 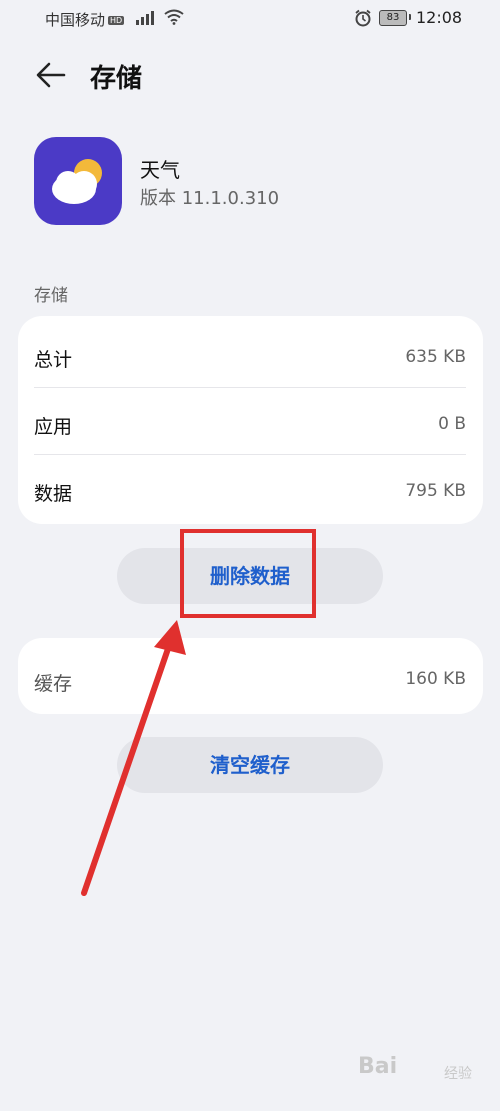 I want to click on watermark-logo: Bai, so click(x=378, y=1066).